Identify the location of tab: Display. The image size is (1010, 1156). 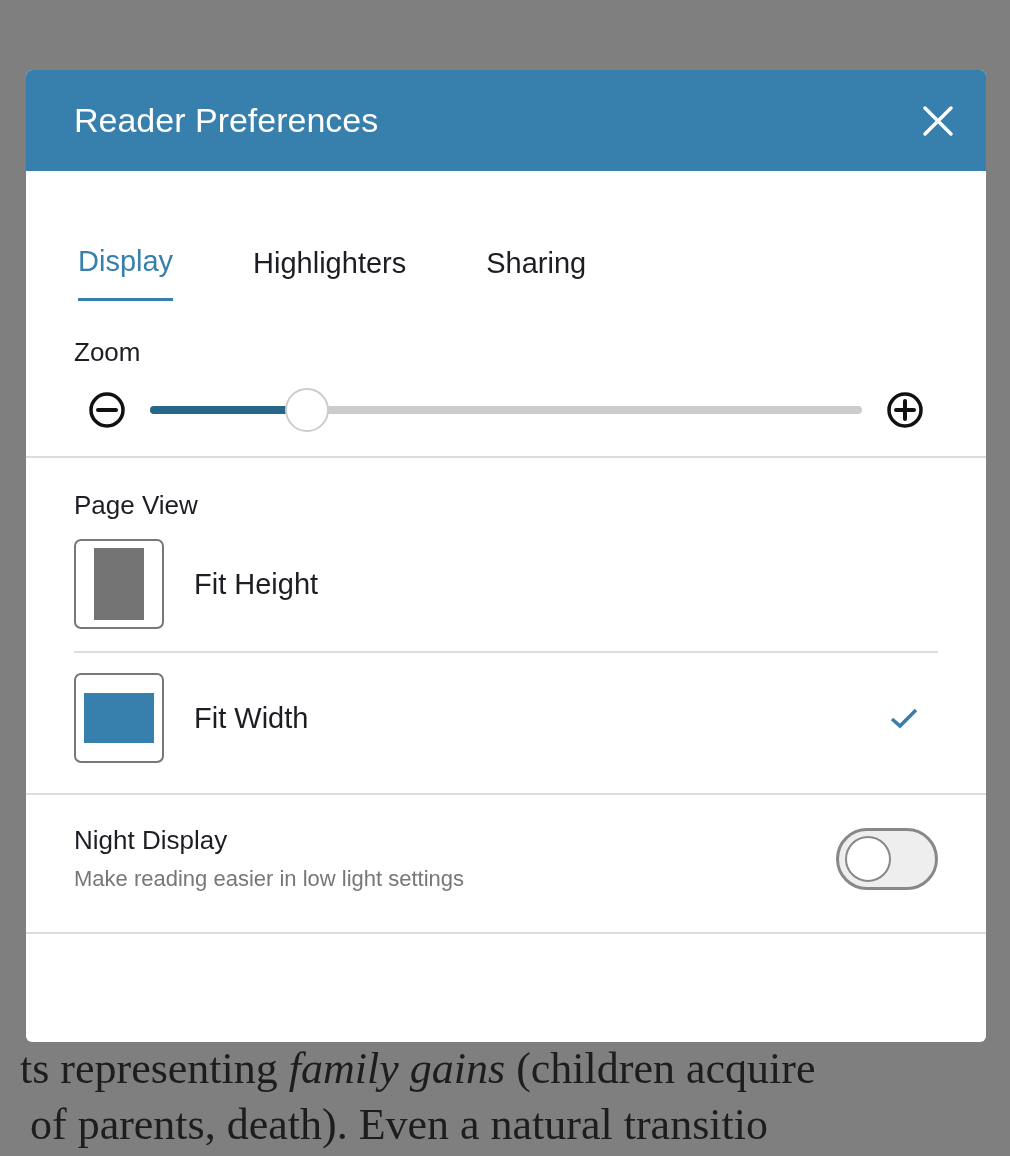
(126, 269).